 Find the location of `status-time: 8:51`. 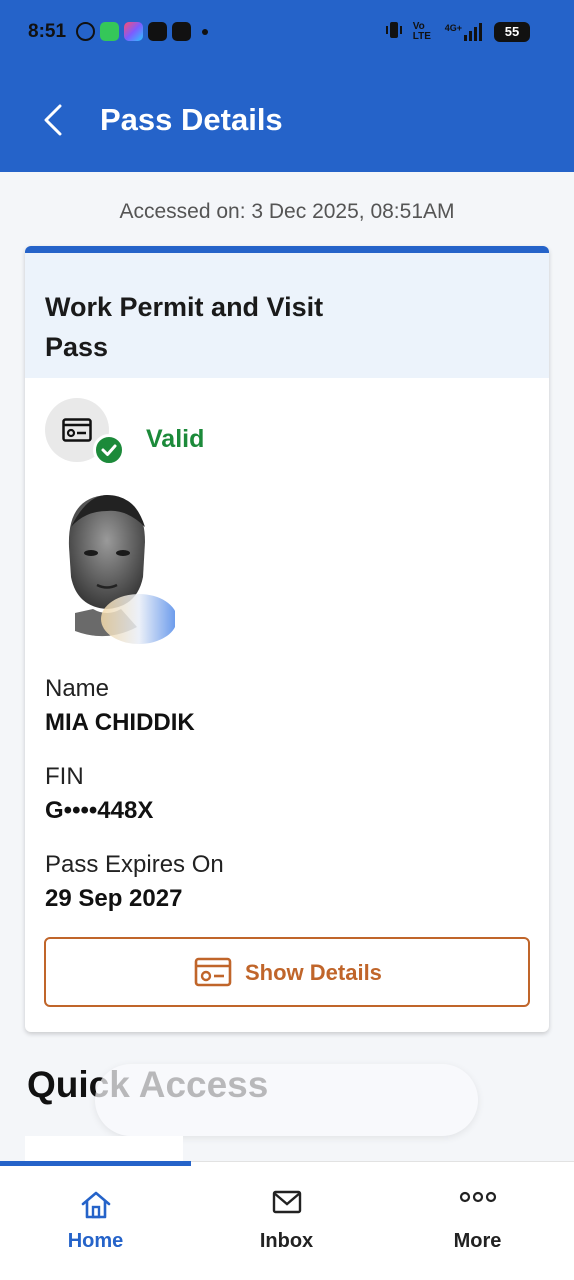

status-time: 8:51 is located at coordinates (47, 31).